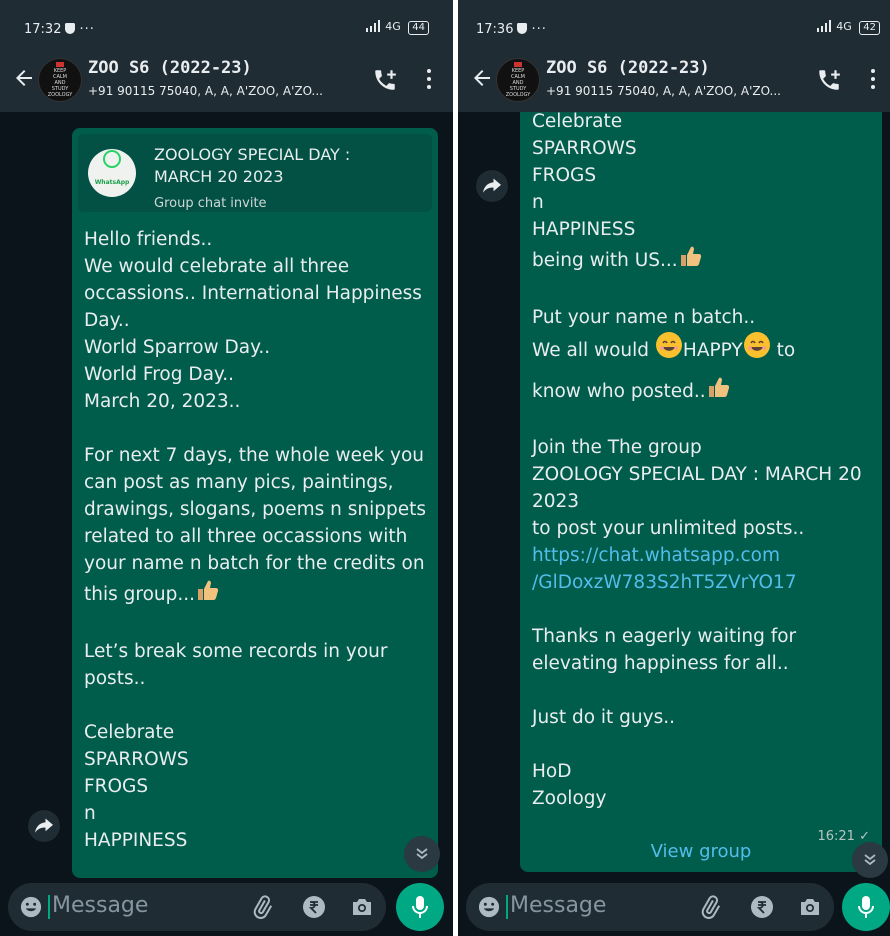 The height and width of the screenshot is (936, 890). I want to click on status-time: 17:36, so click(495, 29).